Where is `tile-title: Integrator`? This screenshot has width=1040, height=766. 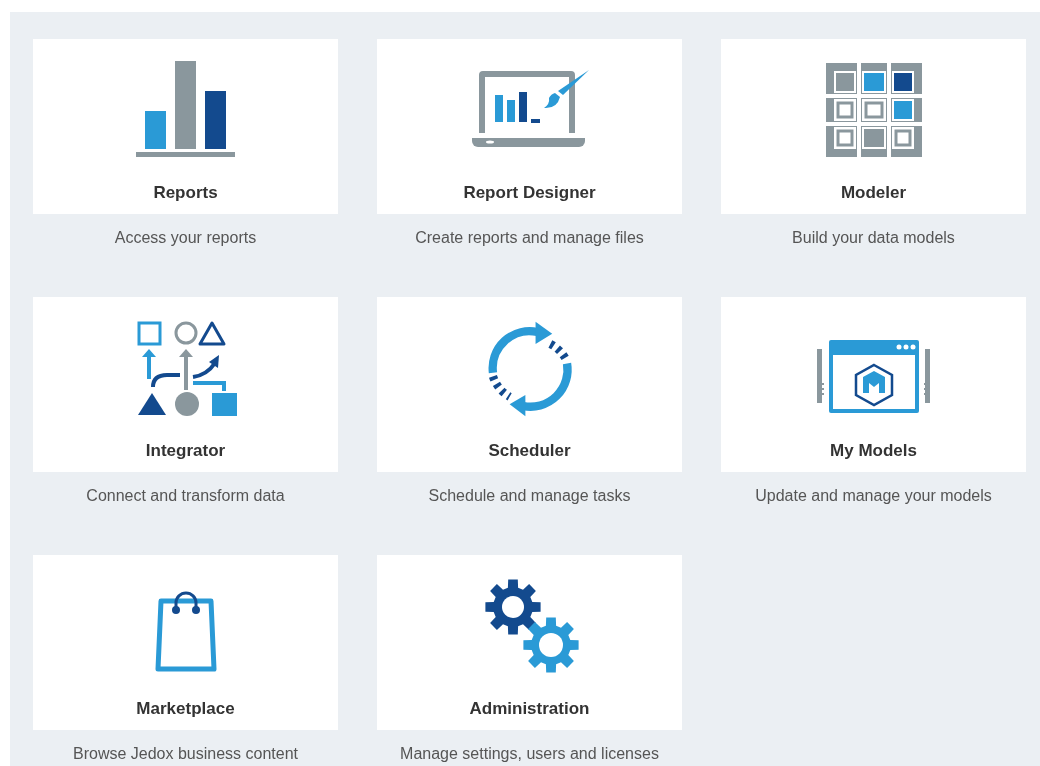 tile-title: Integrator is located at coordinates (185, 451).